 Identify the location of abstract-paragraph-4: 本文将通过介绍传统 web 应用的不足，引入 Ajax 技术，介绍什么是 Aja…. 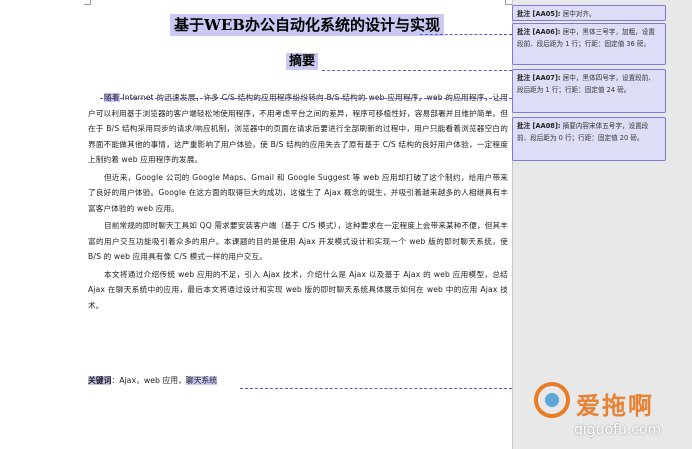
(298, 289).